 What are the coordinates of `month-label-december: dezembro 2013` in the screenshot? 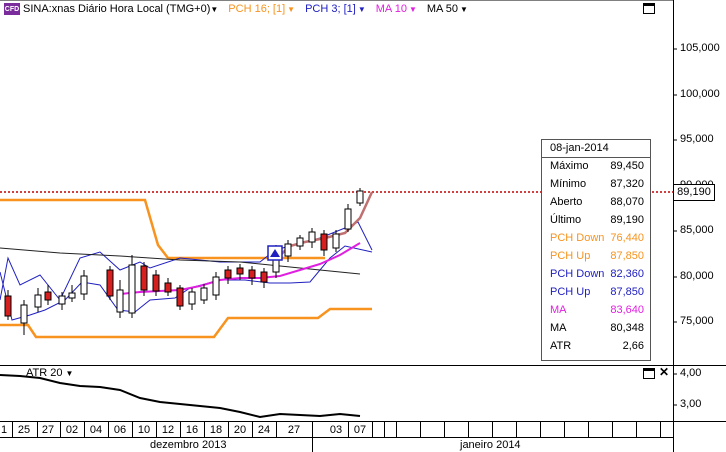 It's located at (188, 445).